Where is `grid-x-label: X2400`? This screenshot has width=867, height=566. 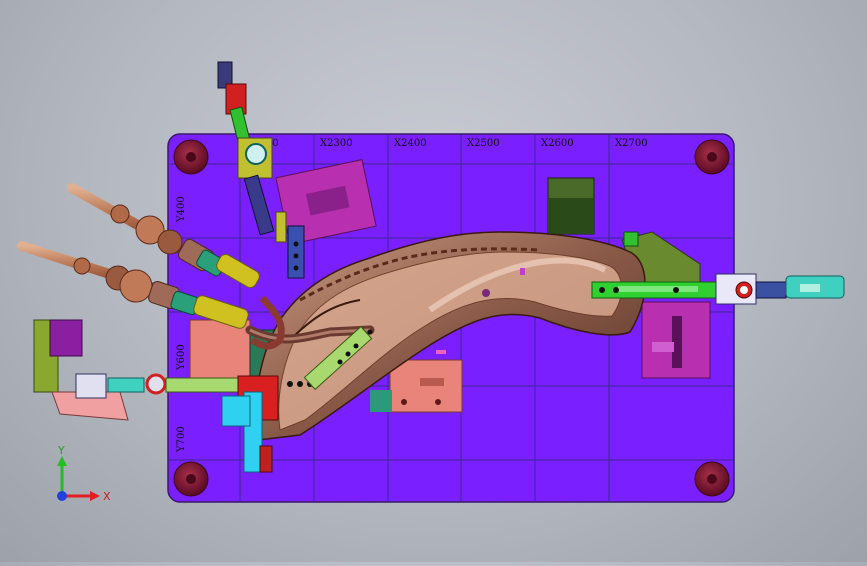 grid-x-label: X2400 is located at coordinates (410, 143).